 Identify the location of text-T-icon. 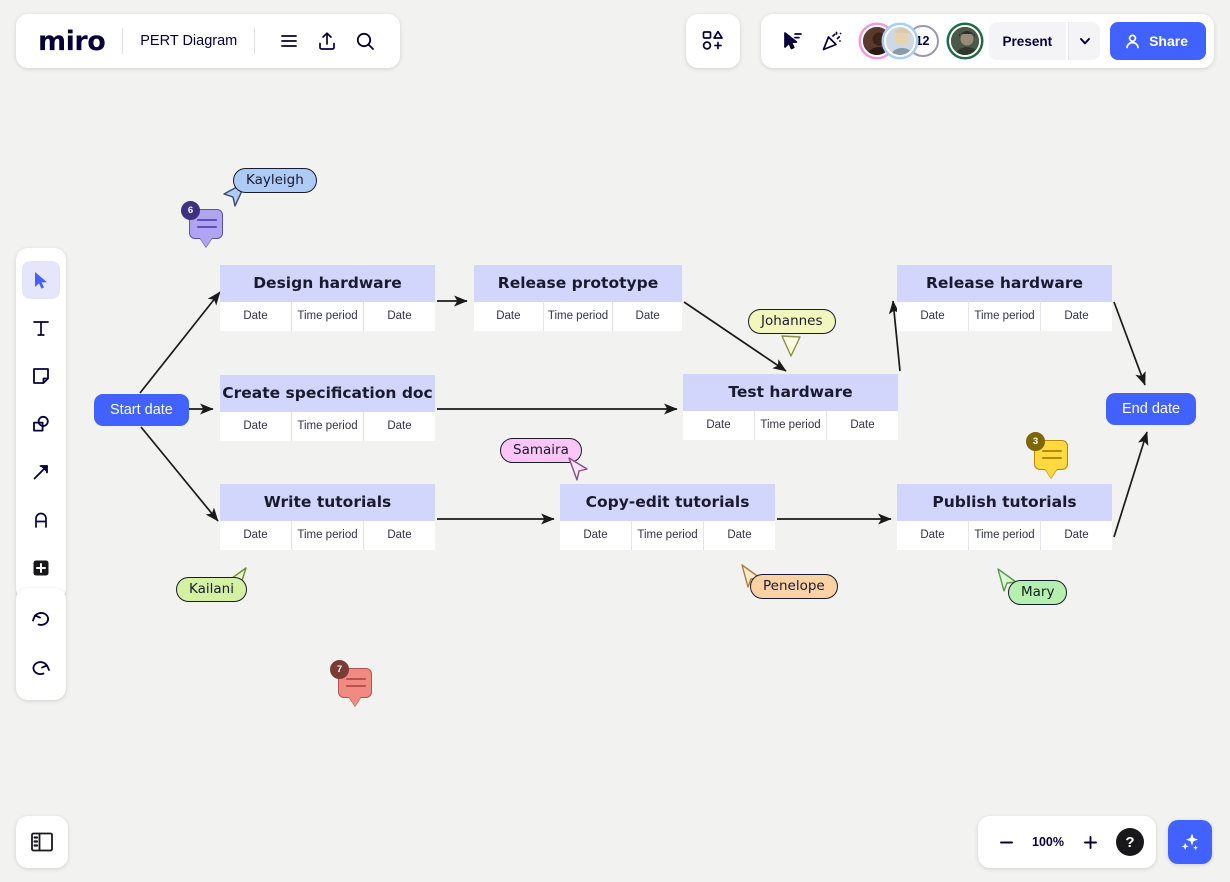
(41, 328).